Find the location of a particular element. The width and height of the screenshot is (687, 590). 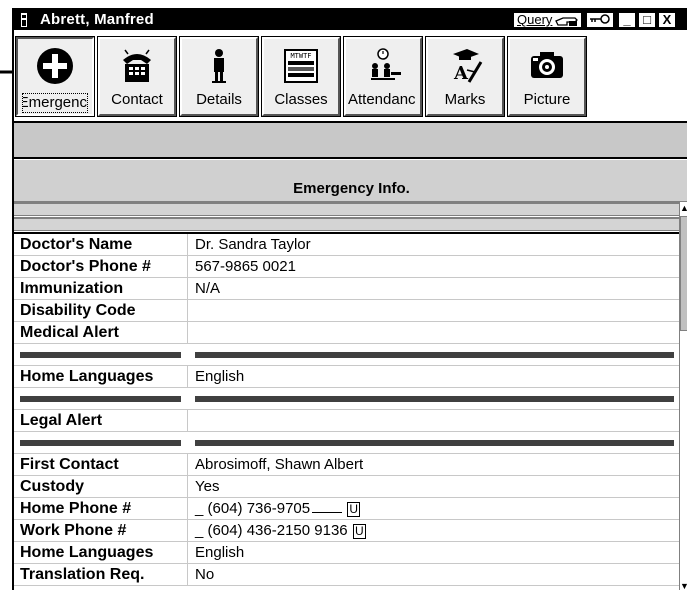

key-icon is located at coordinates (600, 19).